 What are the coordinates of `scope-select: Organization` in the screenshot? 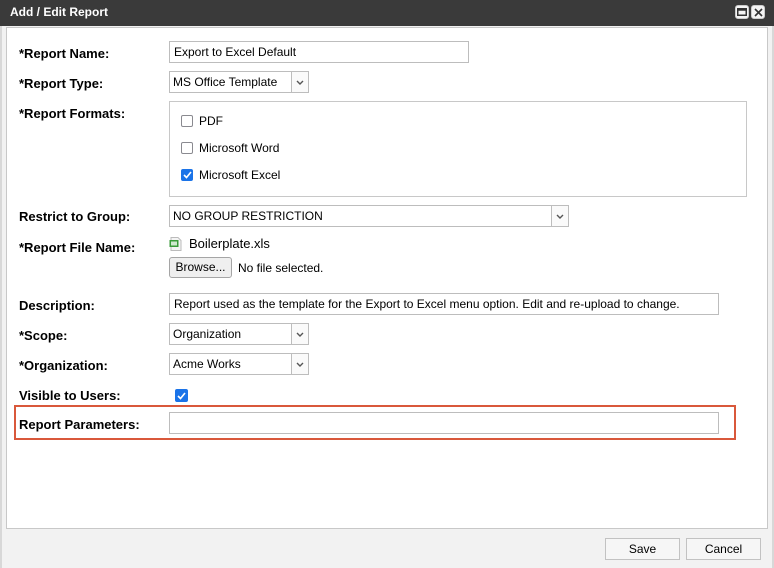 It's located at (239, 334).